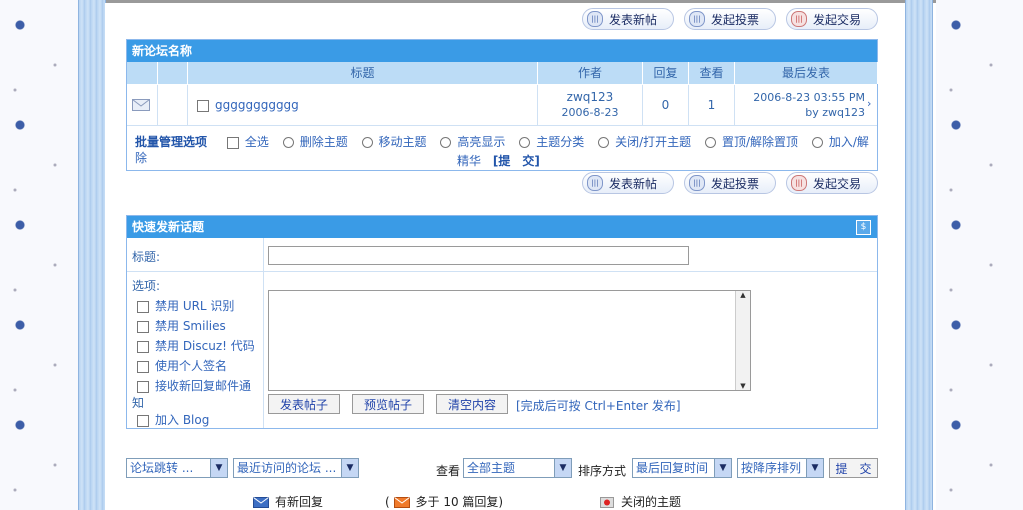 The width and height of the screenshot is (1023, 510). I want to click on background-pattern-right, so click(979, 255).